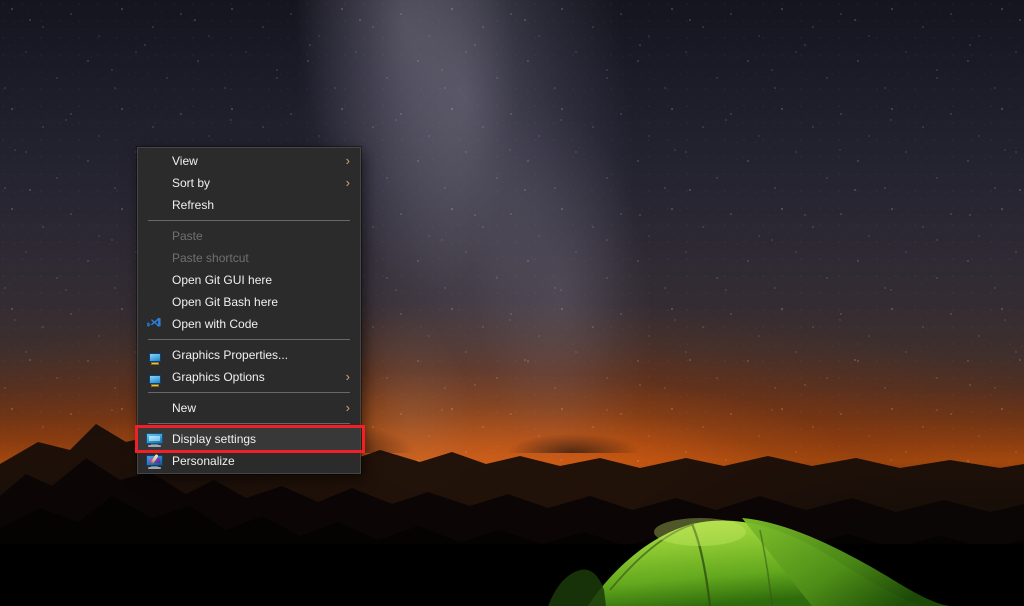 The height and width of the screenshot is (606, 1024). What do you see at coordinates (154, 439) in the screenshot?
I see `display-icon` at bounding box center [154, 439].